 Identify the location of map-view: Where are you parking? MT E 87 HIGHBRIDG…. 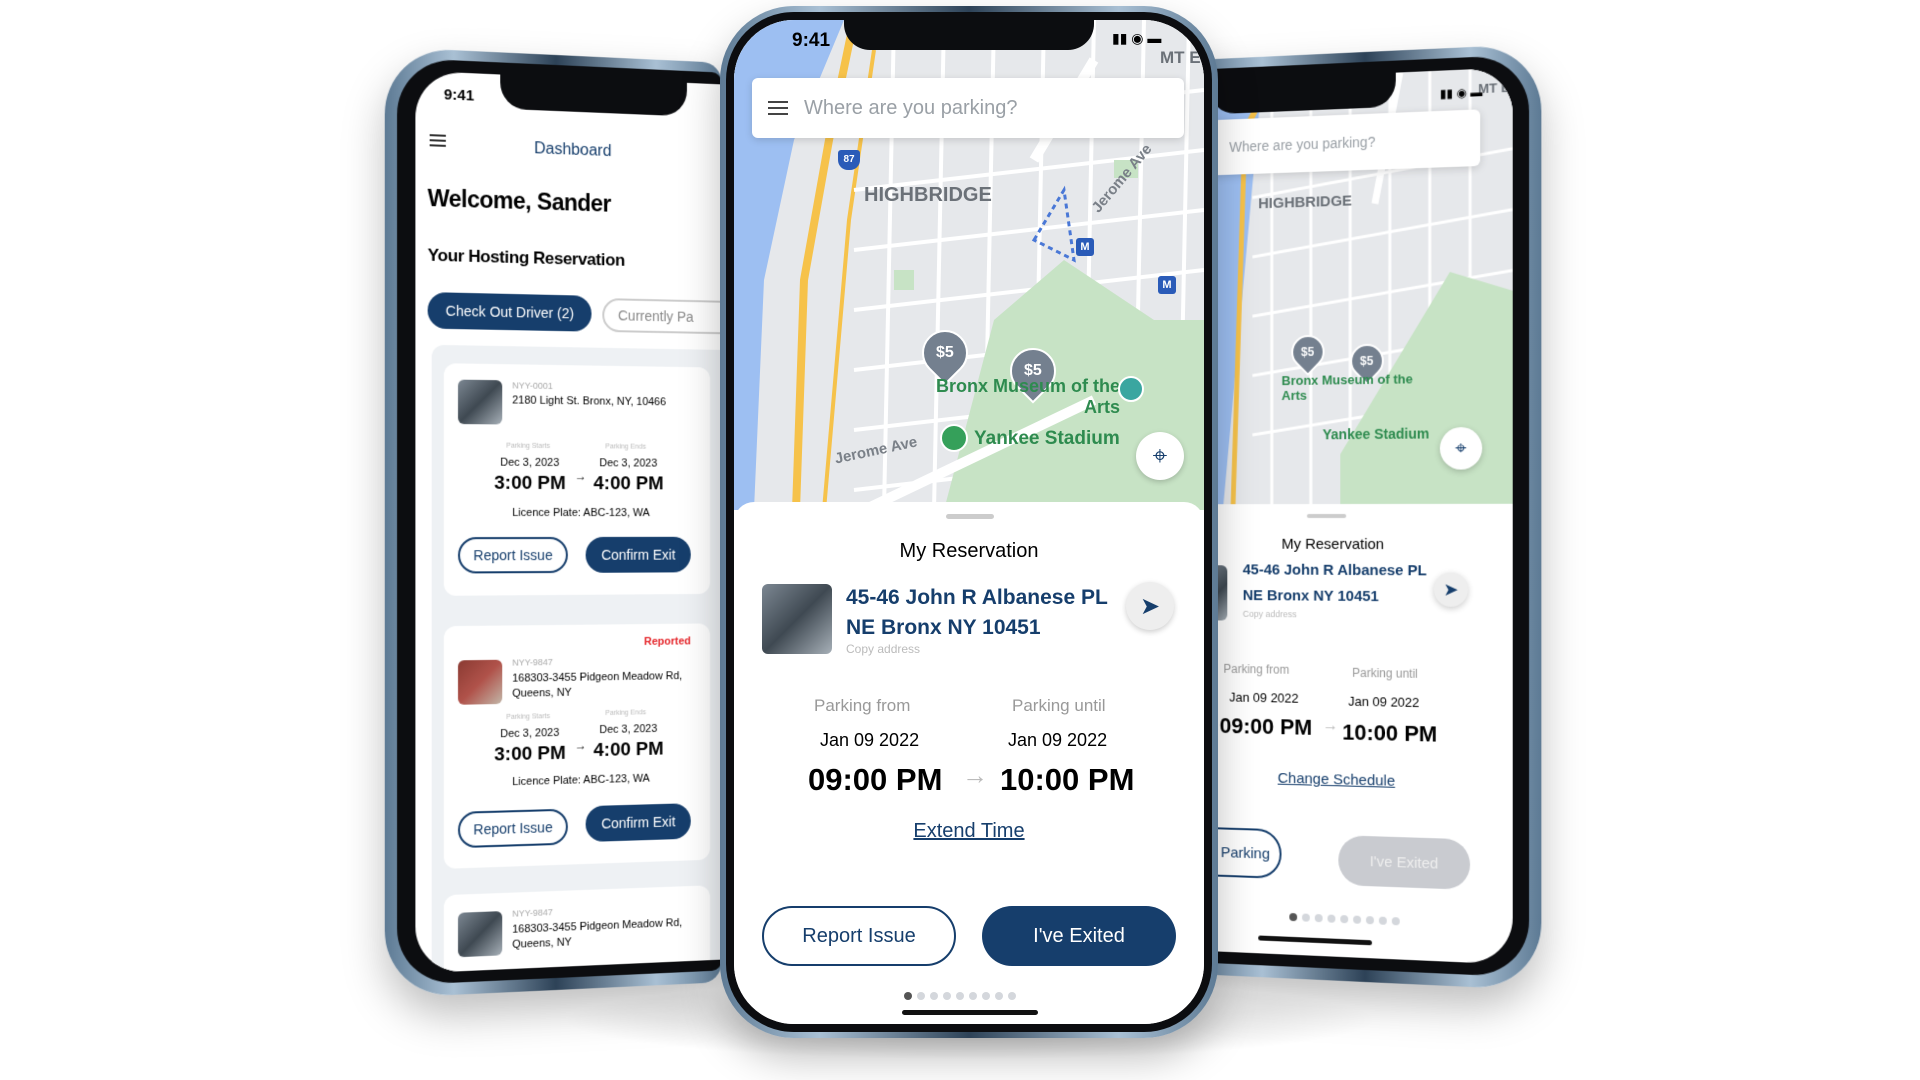
(969, 265).